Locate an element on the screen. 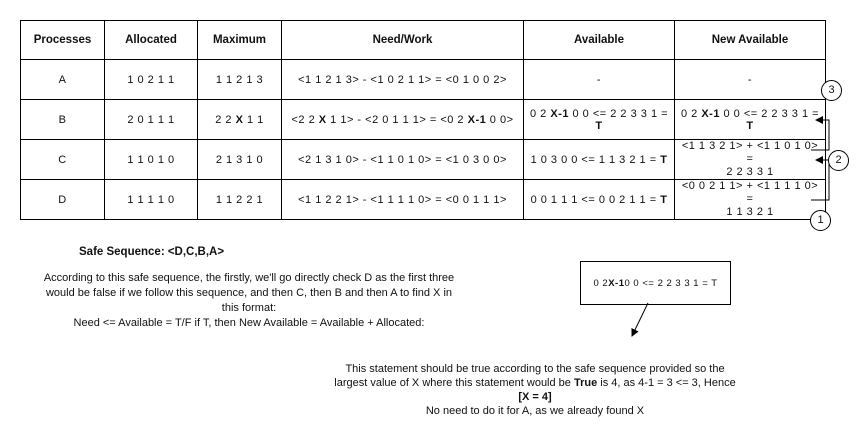 The image size is (868, 442). conclusion-true: True is located at coordinates (585, 383).